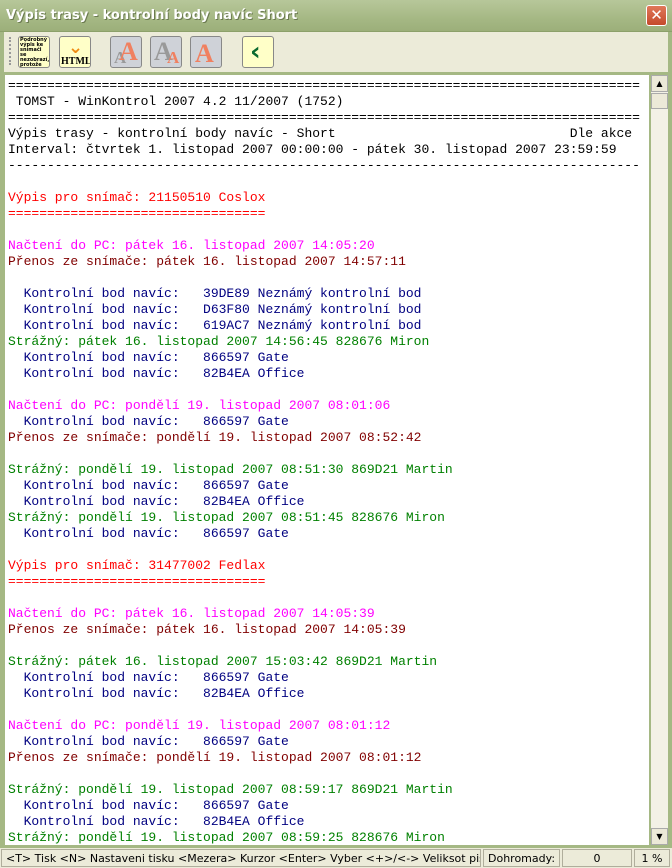 The image size is (672, 868). Describe the element at coordinates (10, 51) in the screenshot. I see `toolbar-grip` at that location.